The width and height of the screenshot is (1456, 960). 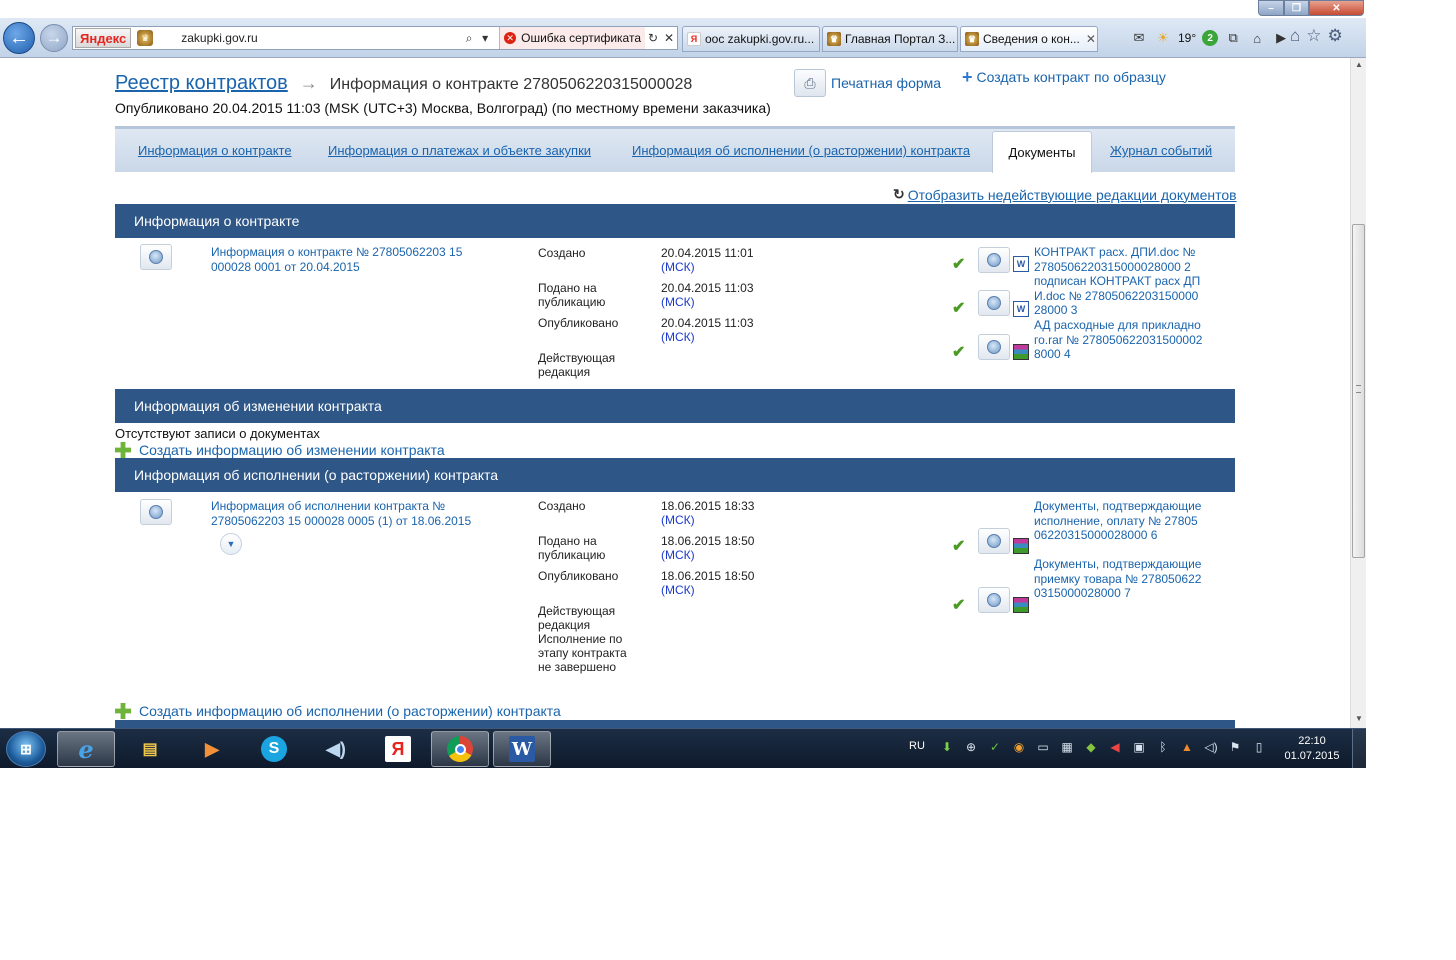 What do you see at coordinates (1210, 38) in the screenshot?
I see `notification-count-badge: 2` at bounding box center [1210, 38].